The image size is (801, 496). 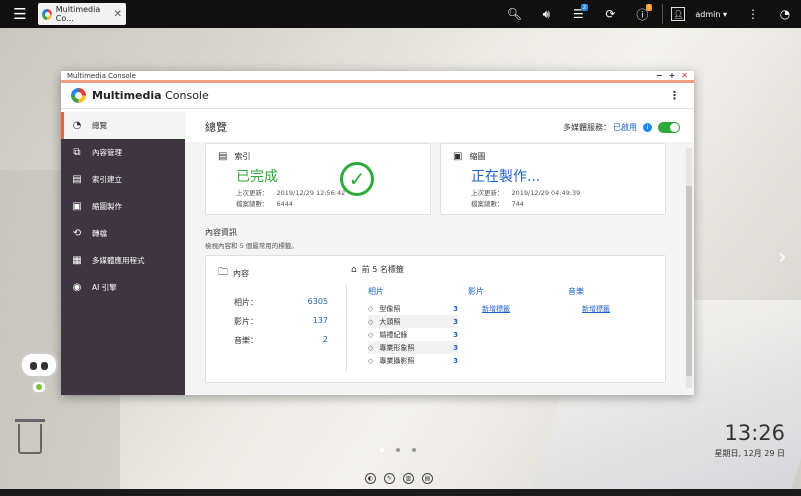 What do you see at coordinates (99, 125) in the screenshot?
I see `sidebar-item-label: 總覽` at bounding box center [99, 125].